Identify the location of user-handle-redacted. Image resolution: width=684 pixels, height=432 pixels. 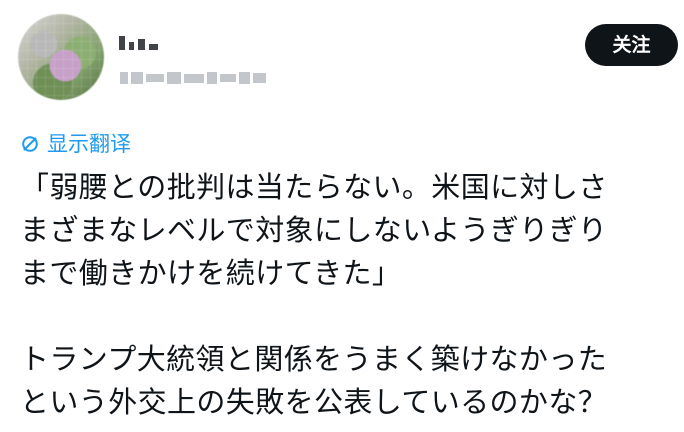
(207, 78).